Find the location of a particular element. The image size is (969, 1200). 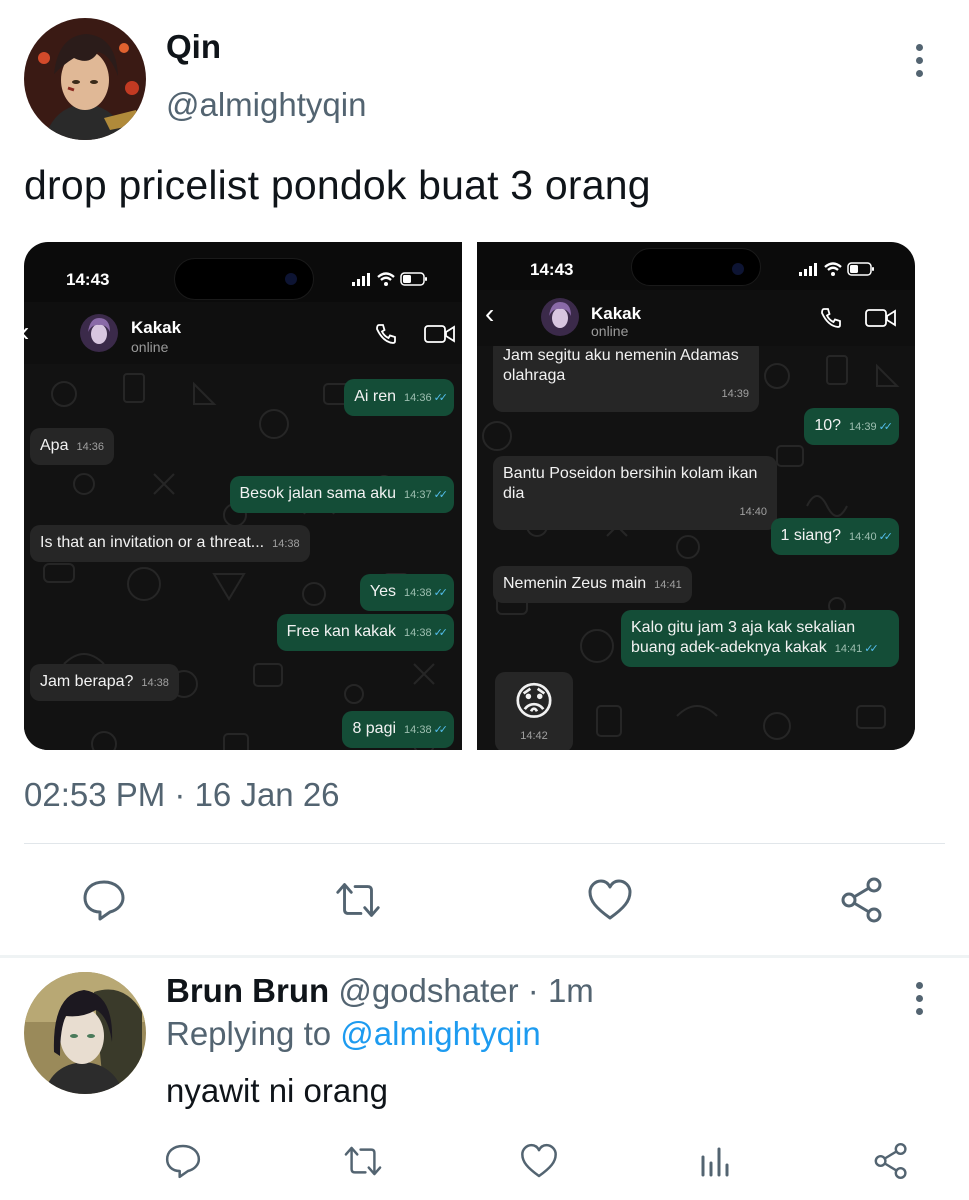

more-options-button is located at coordinates (919, 60).